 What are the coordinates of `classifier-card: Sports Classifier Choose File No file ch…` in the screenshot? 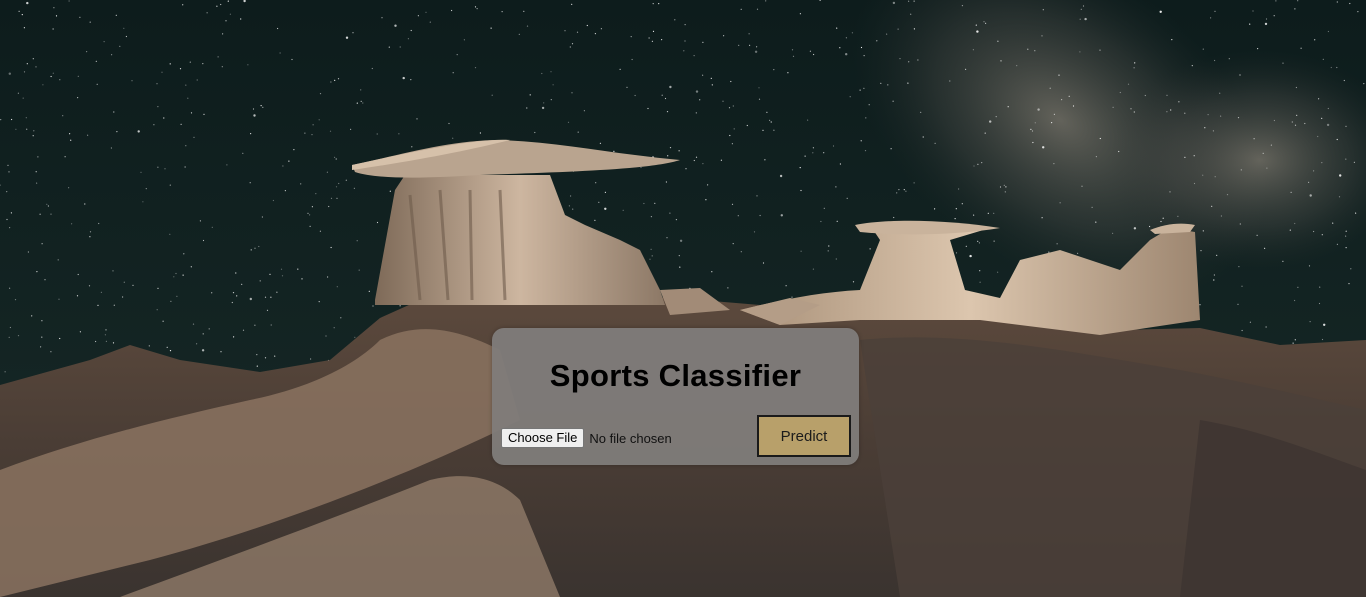 It's located at (675, 396).